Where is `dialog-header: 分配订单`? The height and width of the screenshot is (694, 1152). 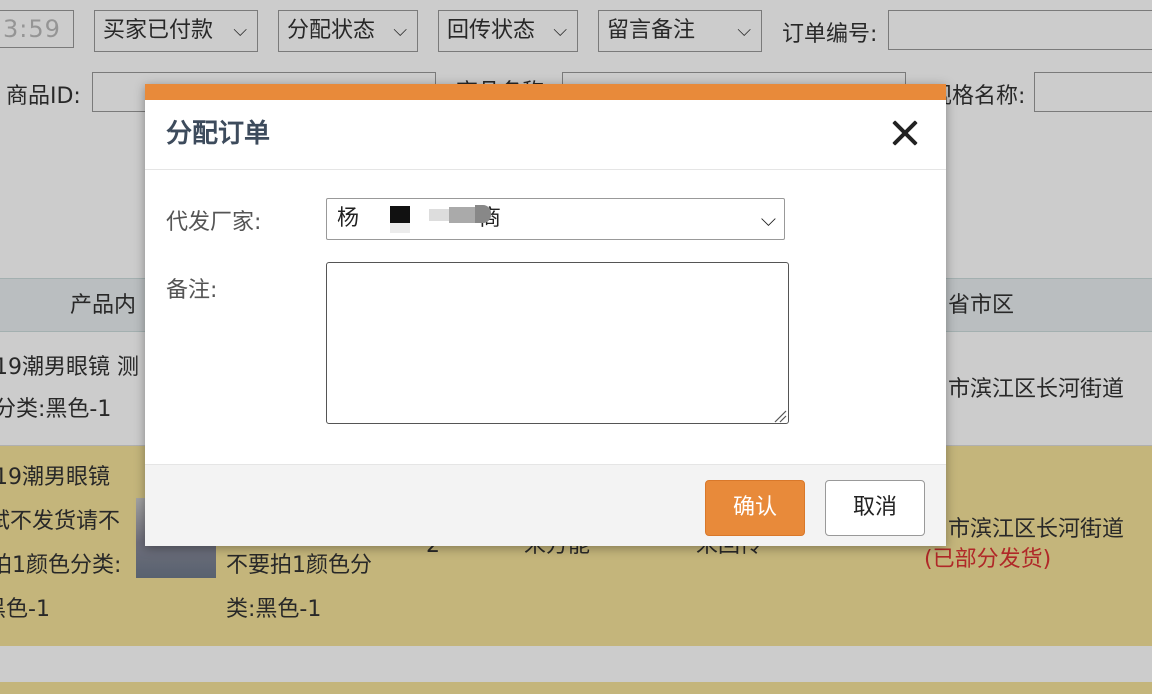 dialog-header: 分配订单 is located at coordinates (545, 135).